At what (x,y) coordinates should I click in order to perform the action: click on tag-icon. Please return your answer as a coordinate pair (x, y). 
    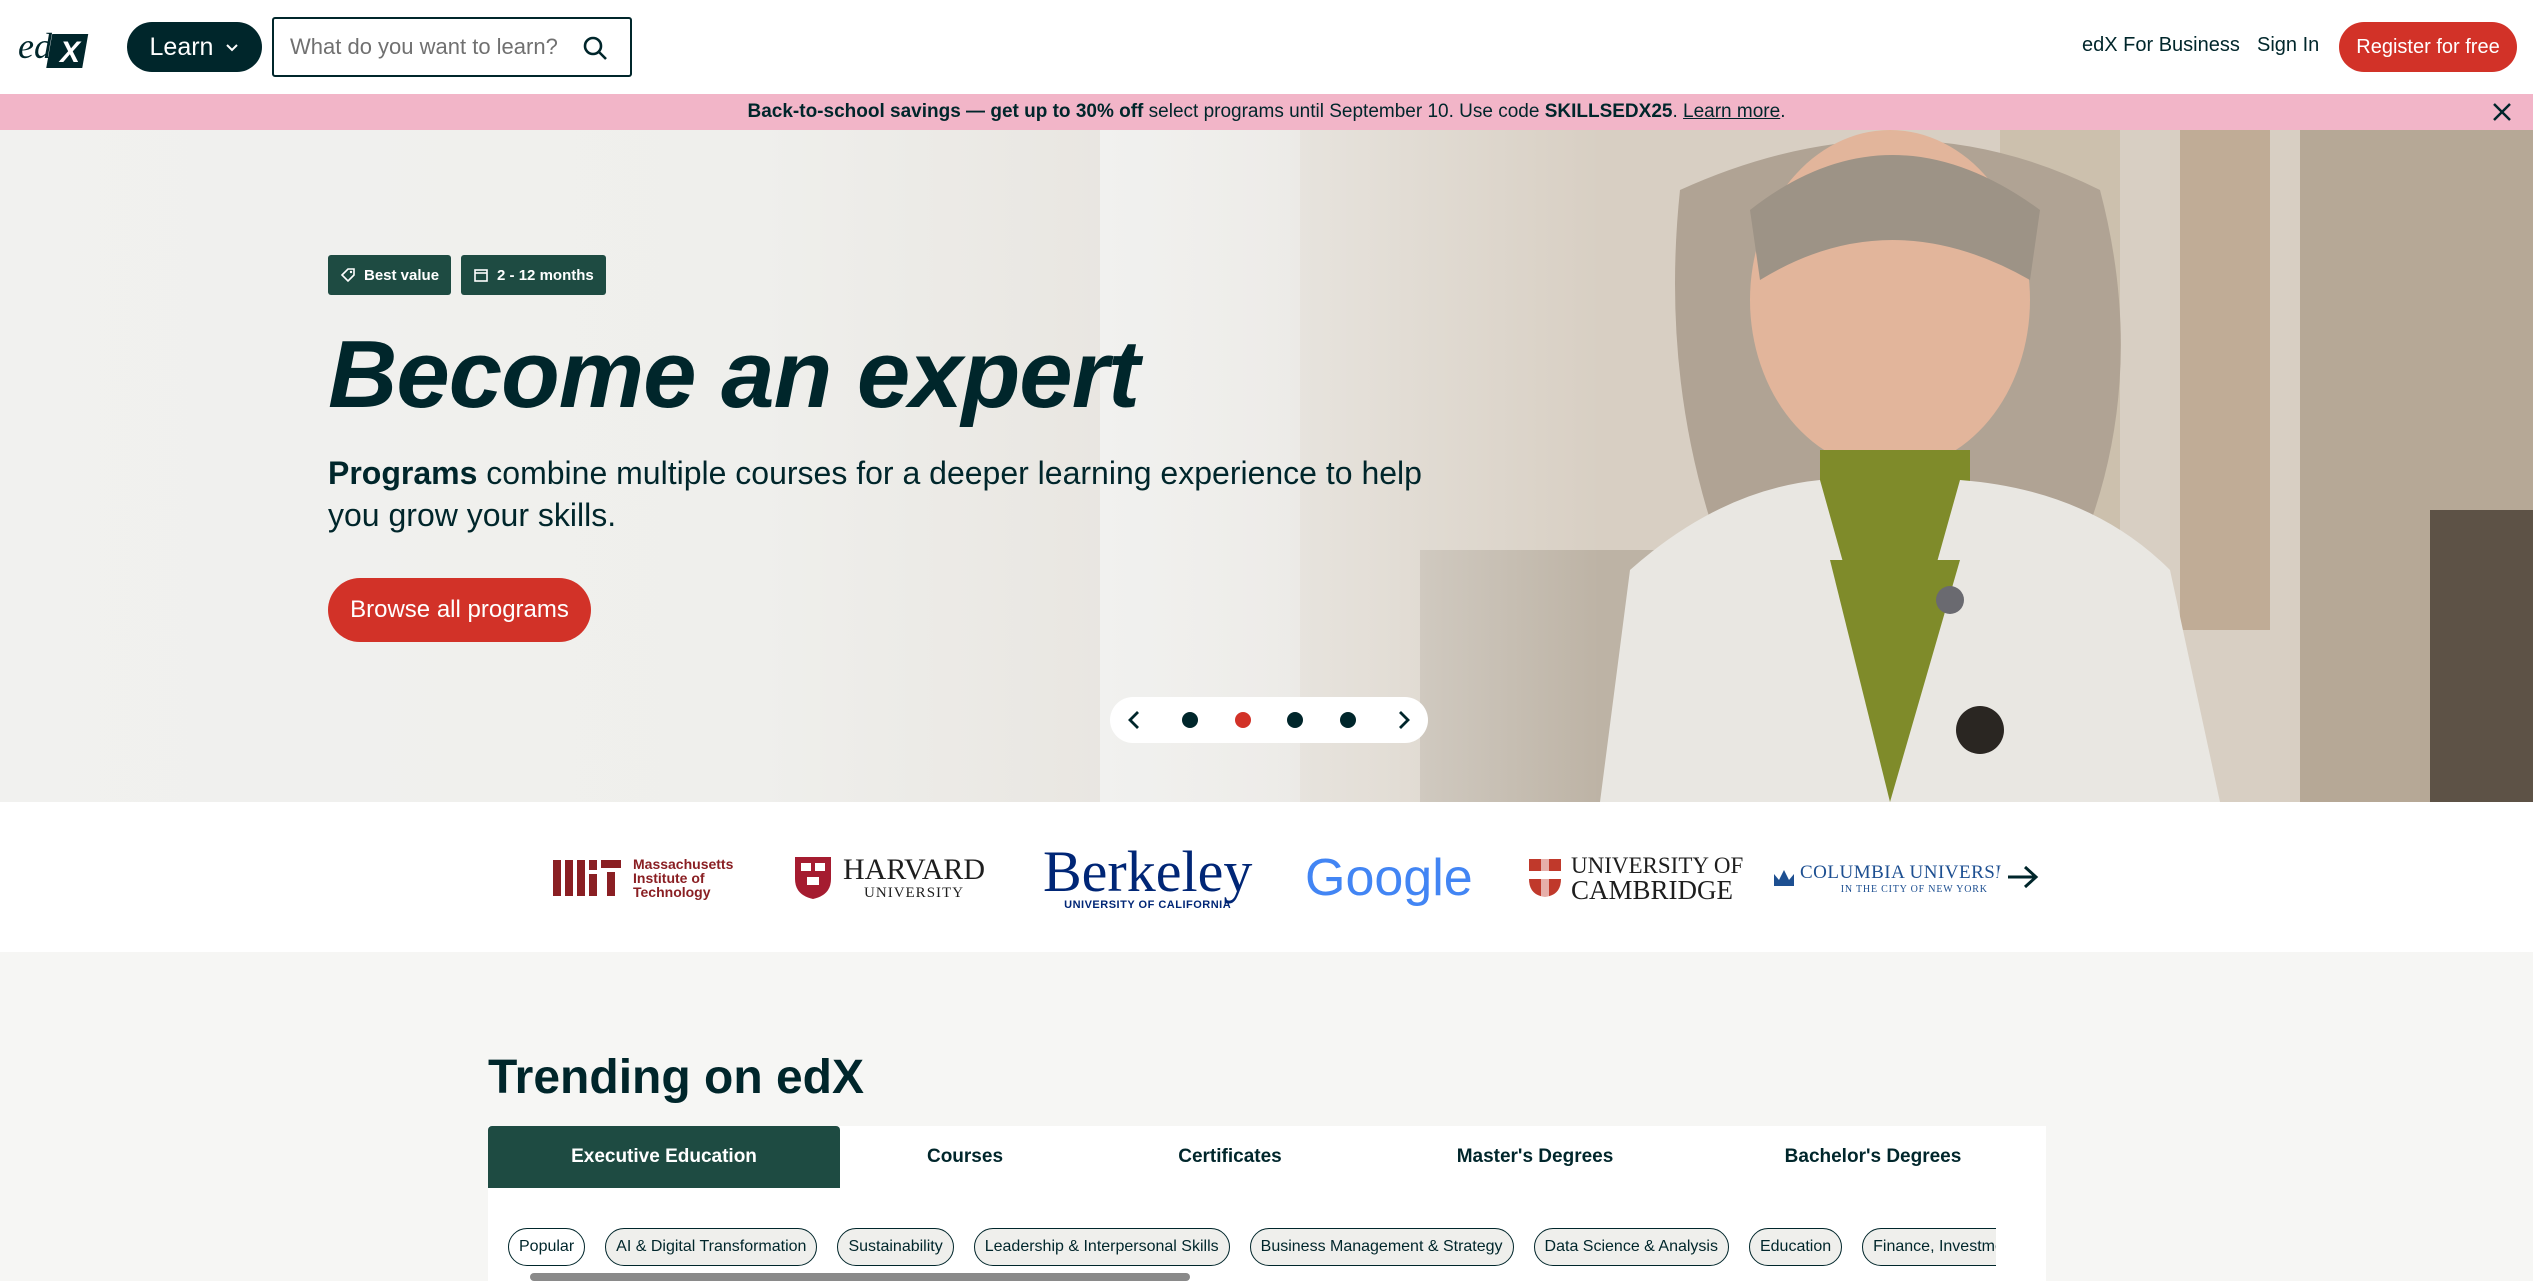
    Looking at the image, I should click on (347, 275).